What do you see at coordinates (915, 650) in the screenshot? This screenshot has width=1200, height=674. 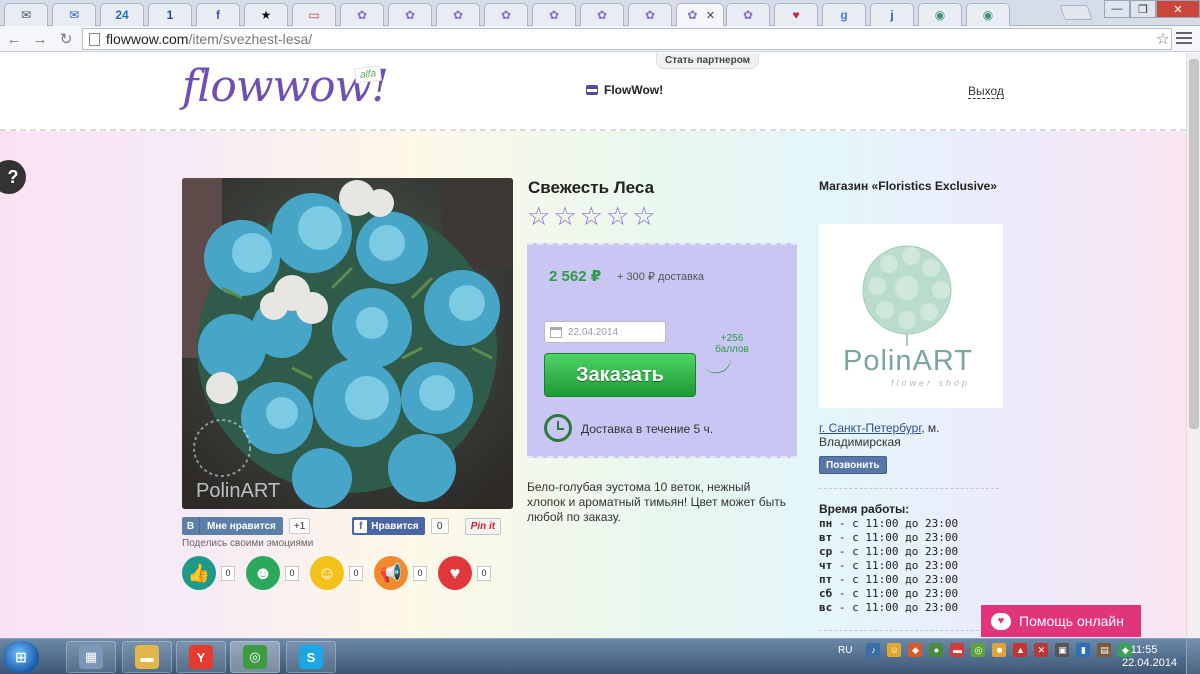 I see `tray-app-icon: ◆` at bounding box center [915, 650].